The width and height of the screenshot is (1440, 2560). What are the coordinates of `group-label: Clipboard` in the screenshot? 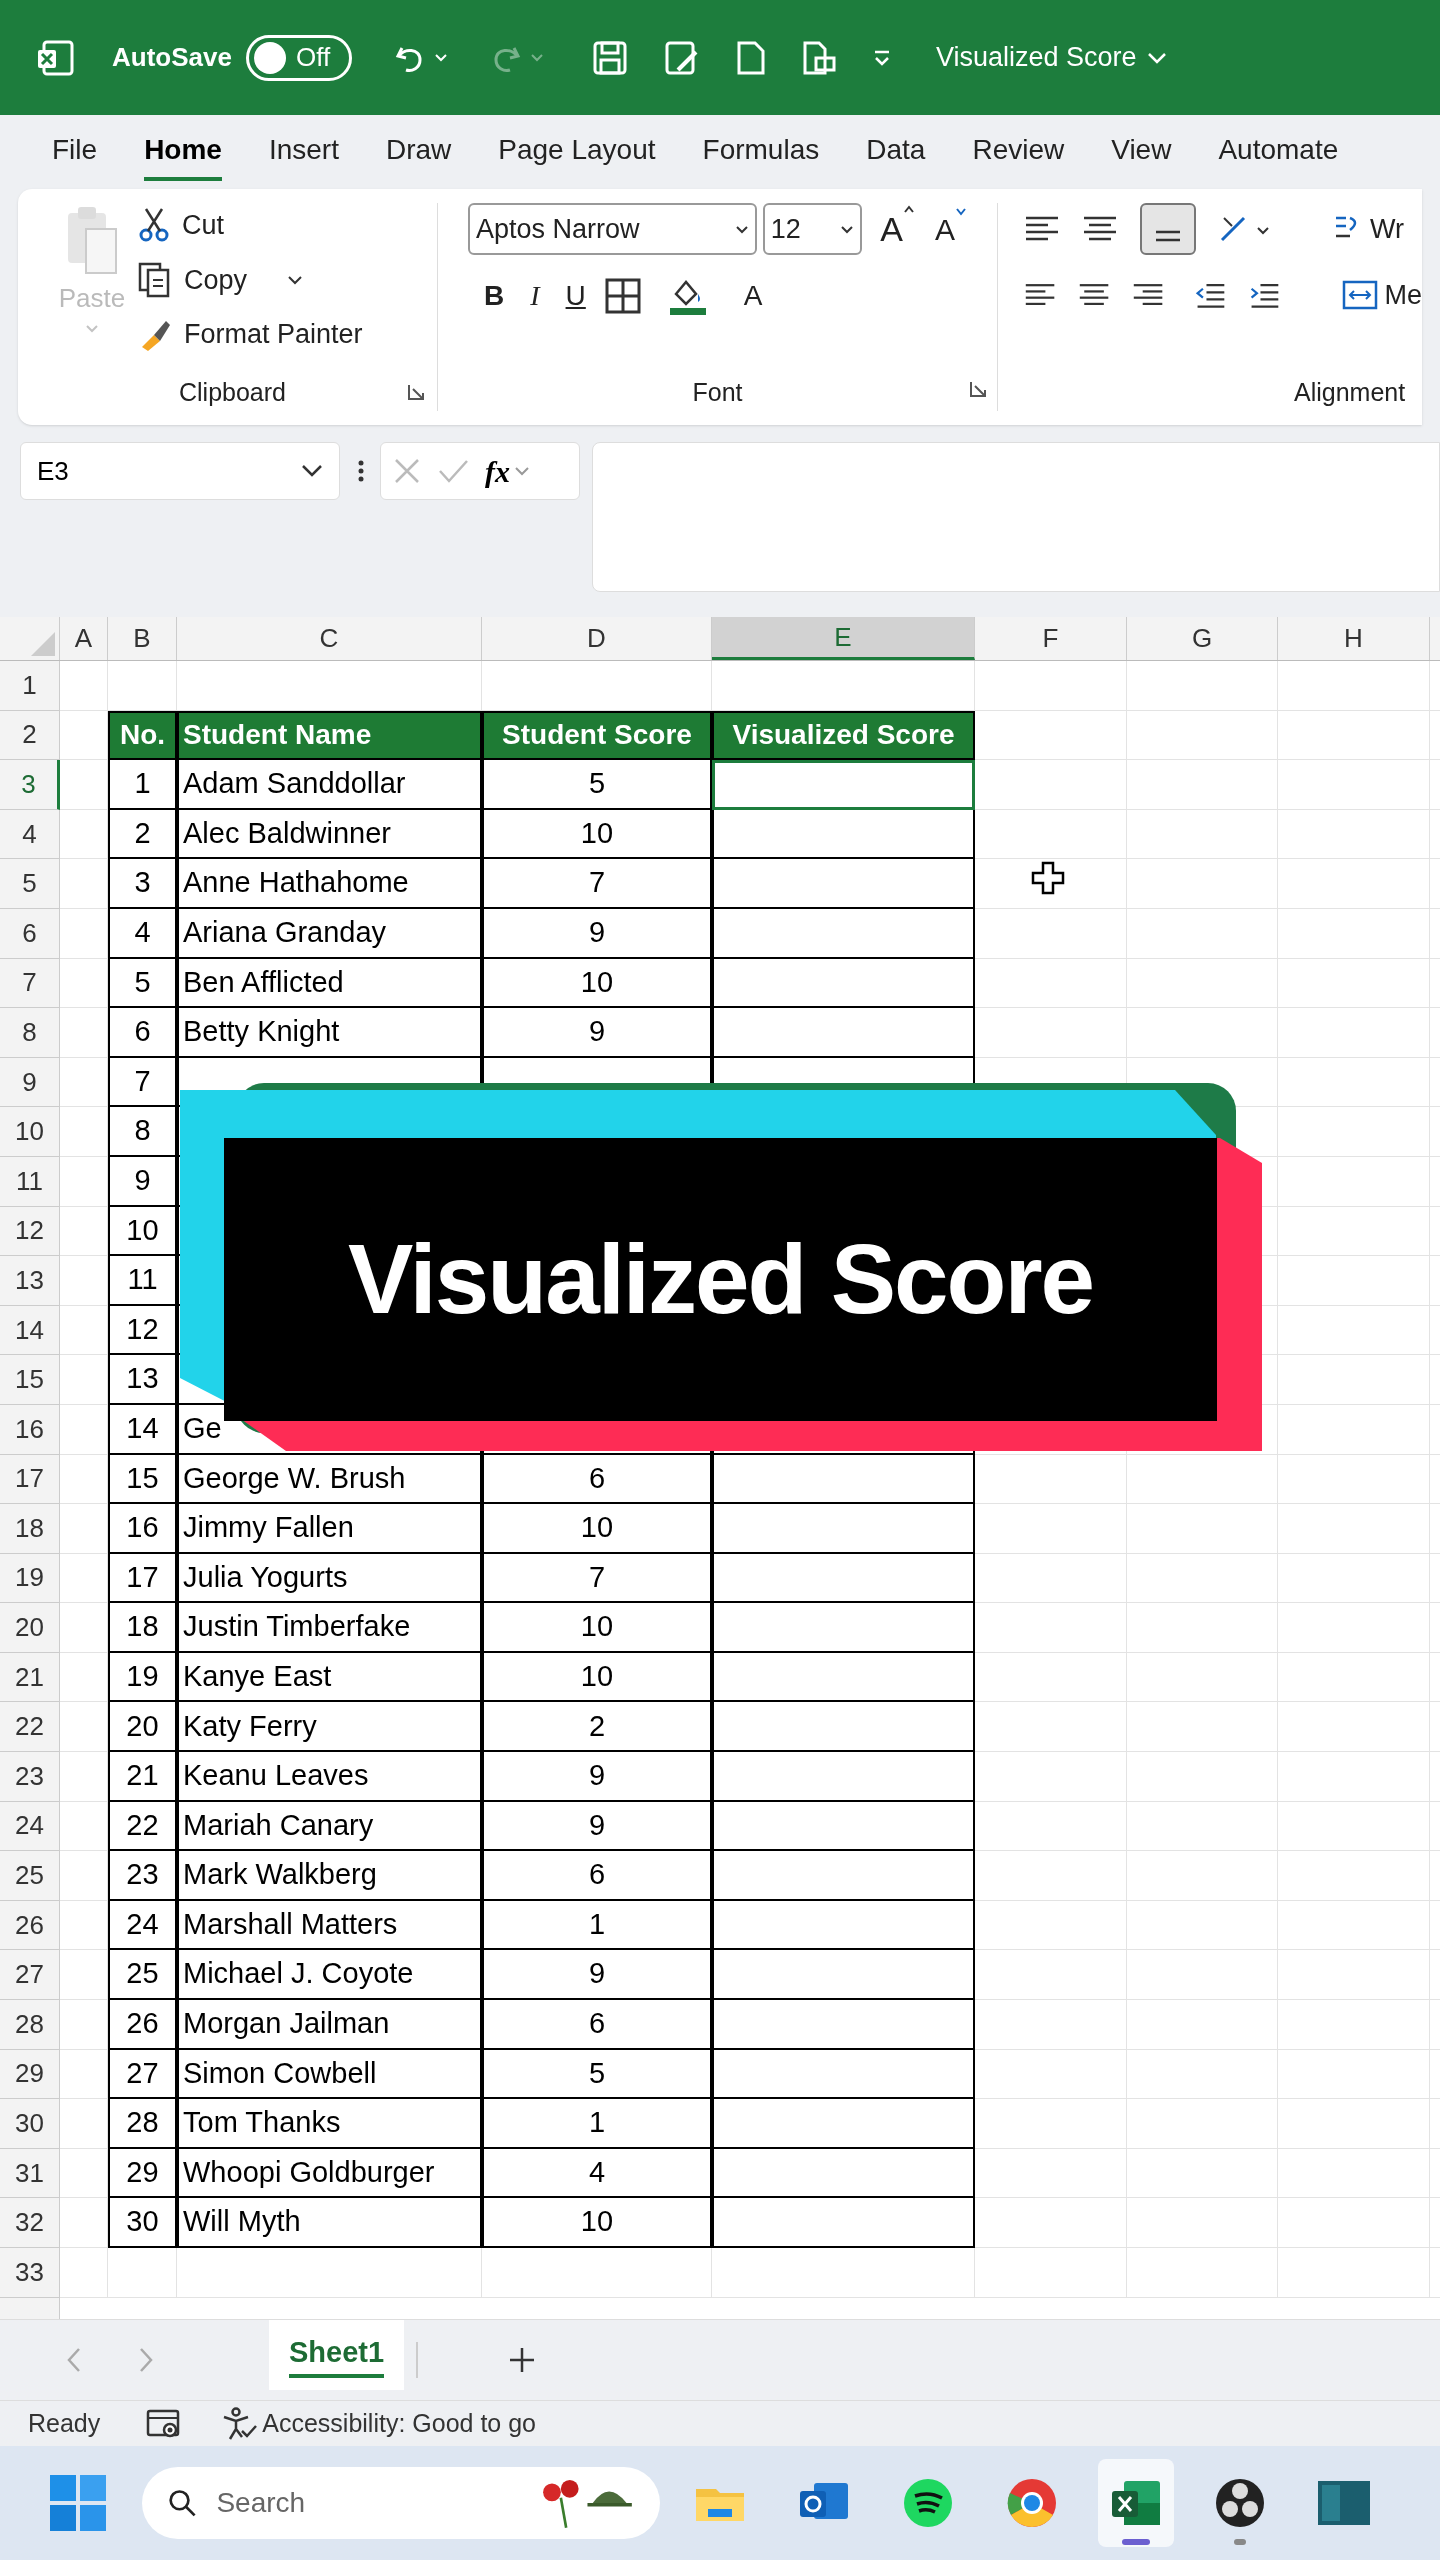 It's located at (232, 392).